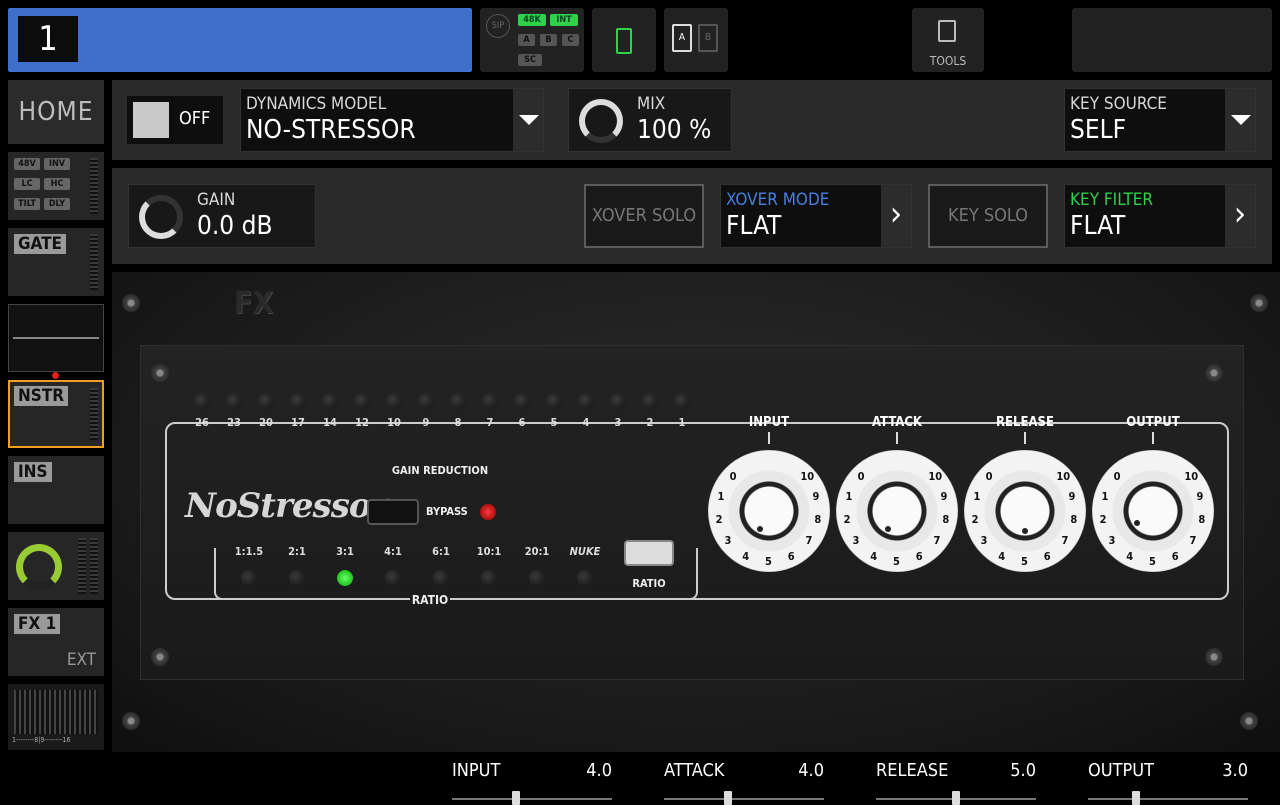 The image size is (1280, 805). What do you see at coordinates (1025, 511) in the screenshot?
I see `knob-release: 0 1 2 3 4 5 6 7 8 9 10` at bounding box center [1025, 511].